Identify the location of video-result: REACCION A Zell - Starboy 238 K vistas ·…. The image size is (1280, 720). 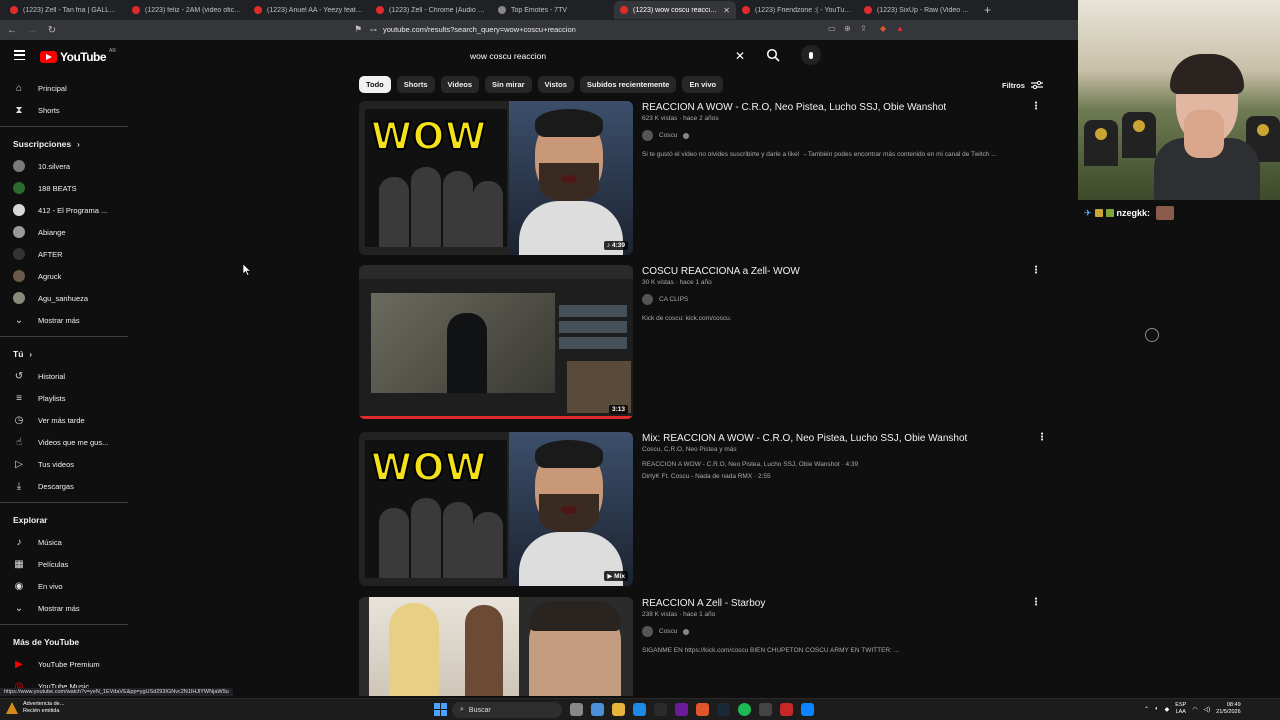
(709, 646).